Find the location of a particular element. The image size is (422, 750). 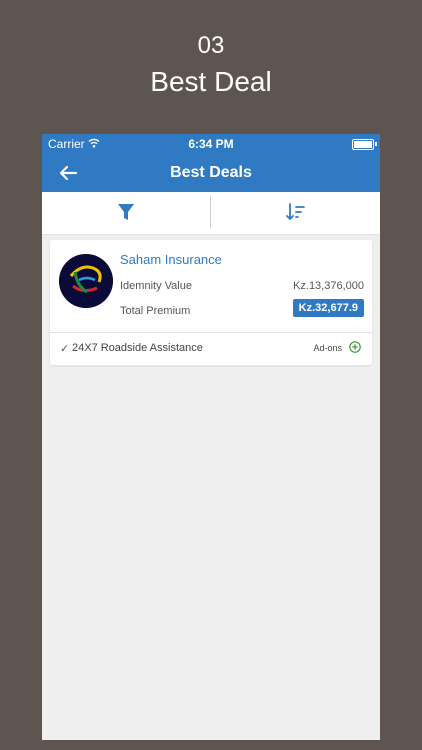

insurer-logo-mark is located at coordinates (86, 281).